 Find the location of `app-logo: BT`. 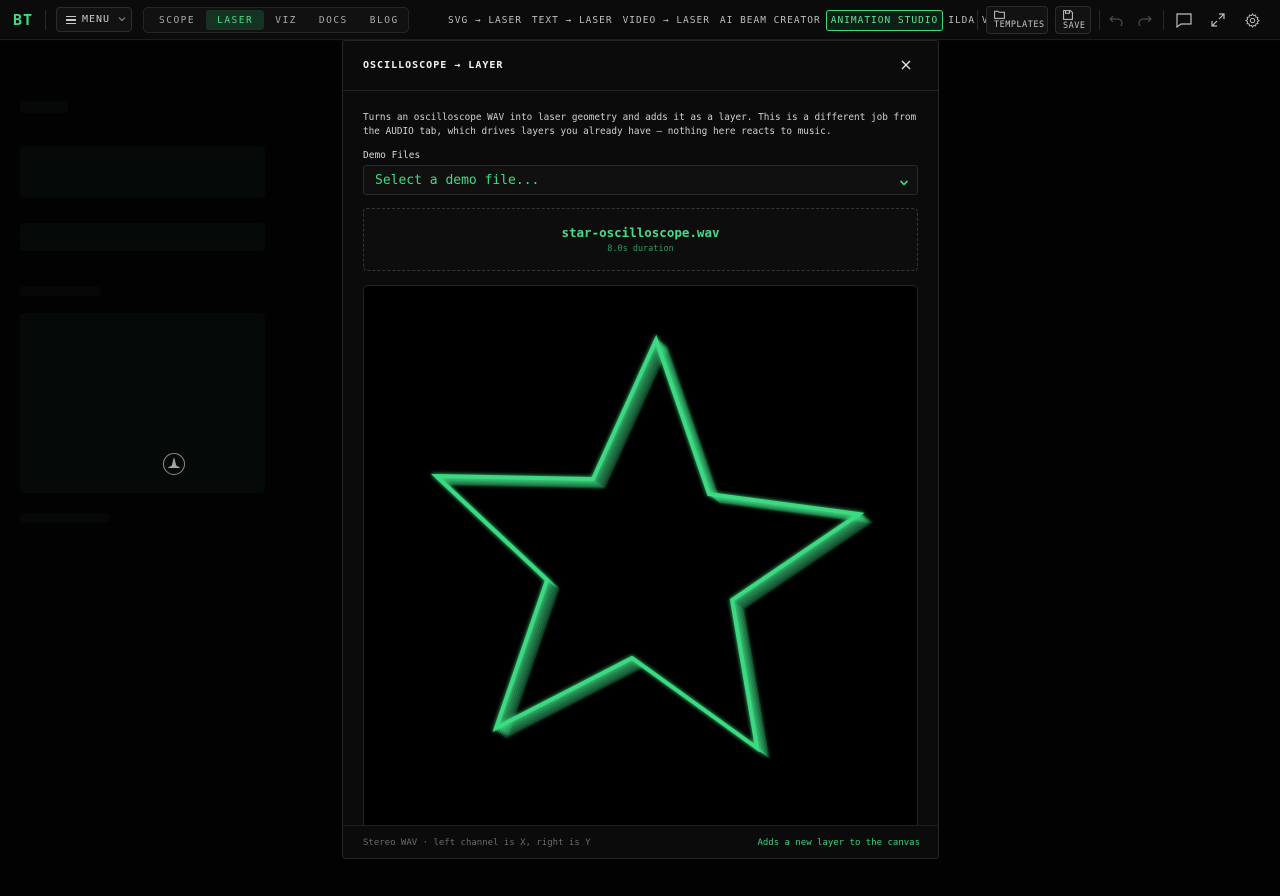

app-logo: BT is located at coordinates (23, 20).